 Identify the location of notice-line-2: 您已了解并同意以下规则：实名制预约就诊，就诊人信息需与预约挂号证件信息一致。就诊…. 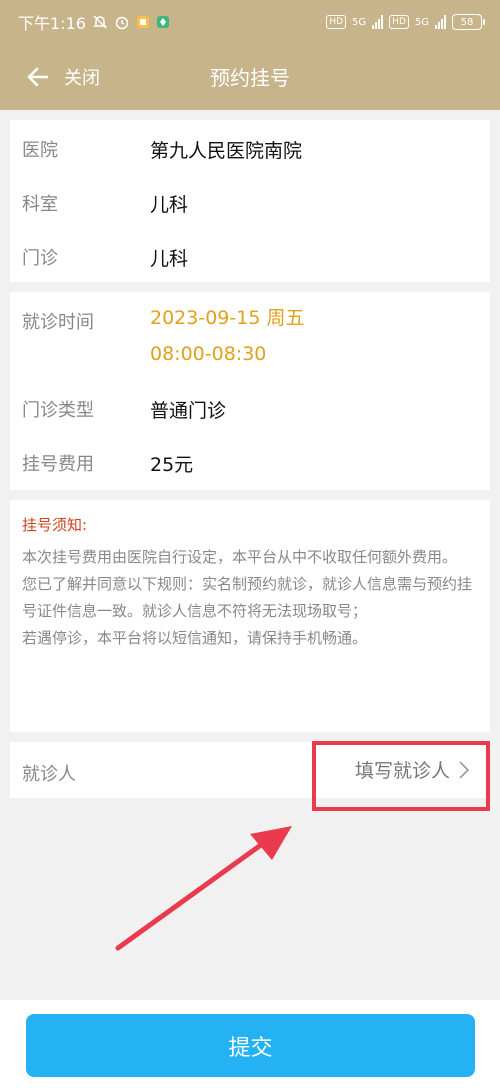
(247, 597).